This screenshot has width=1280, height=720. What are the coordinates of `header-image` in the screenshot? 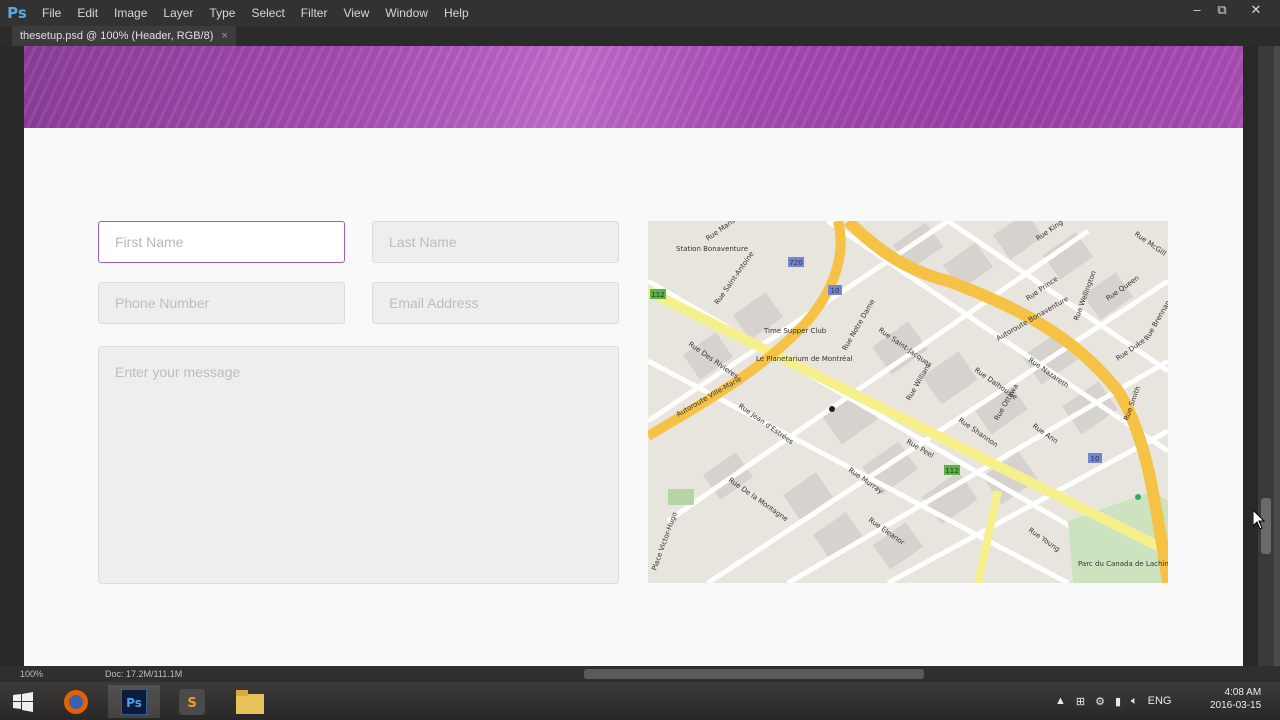 It's located at (633, 87).